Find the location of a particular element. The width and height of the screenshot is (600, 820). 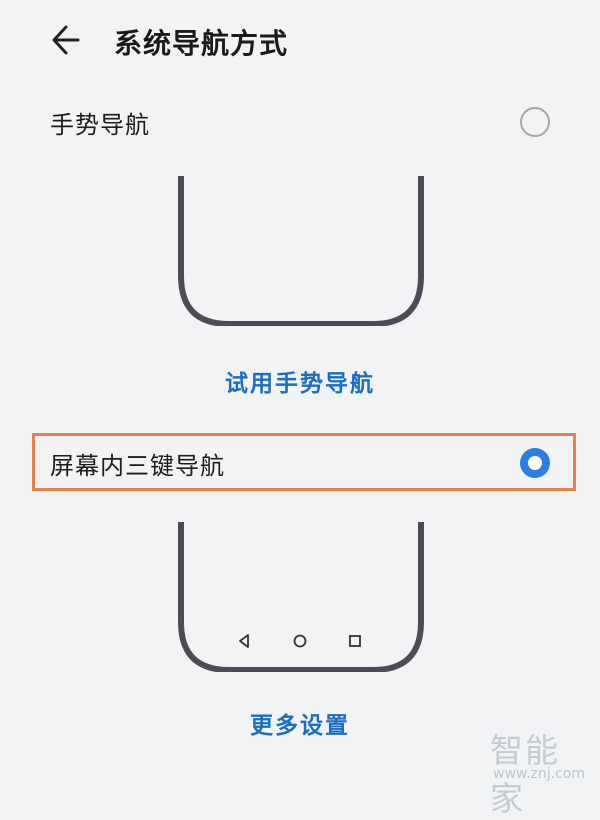

page-title: 系统导航方式 is located at coordinates (201, 43).